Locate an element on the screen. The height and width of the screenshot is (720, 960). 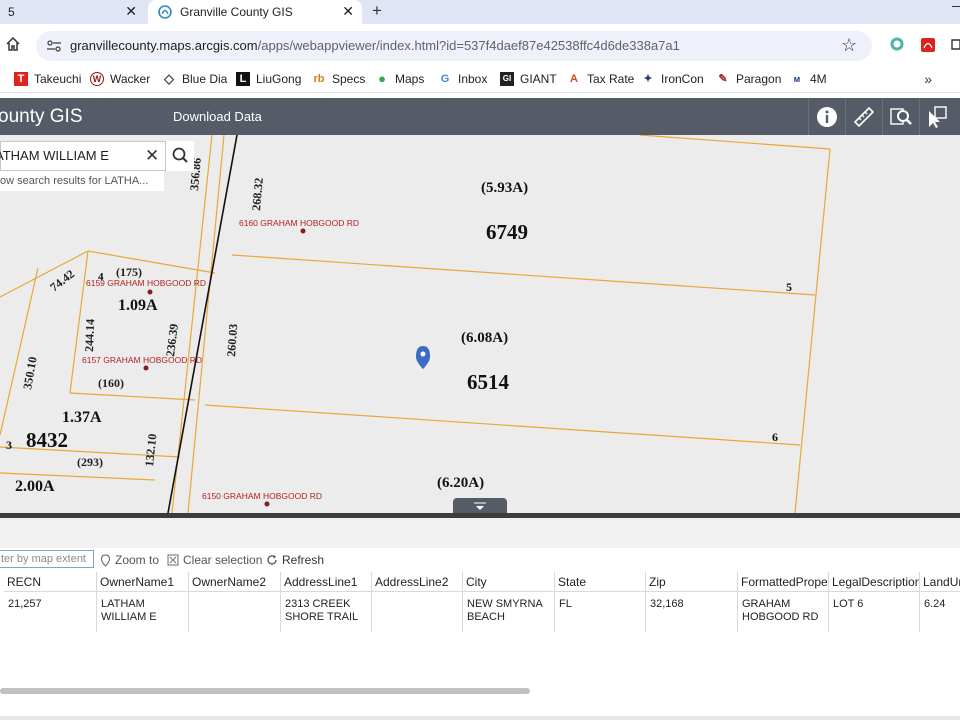
refresh-button: Refresh is located at coordinates (295, 560).